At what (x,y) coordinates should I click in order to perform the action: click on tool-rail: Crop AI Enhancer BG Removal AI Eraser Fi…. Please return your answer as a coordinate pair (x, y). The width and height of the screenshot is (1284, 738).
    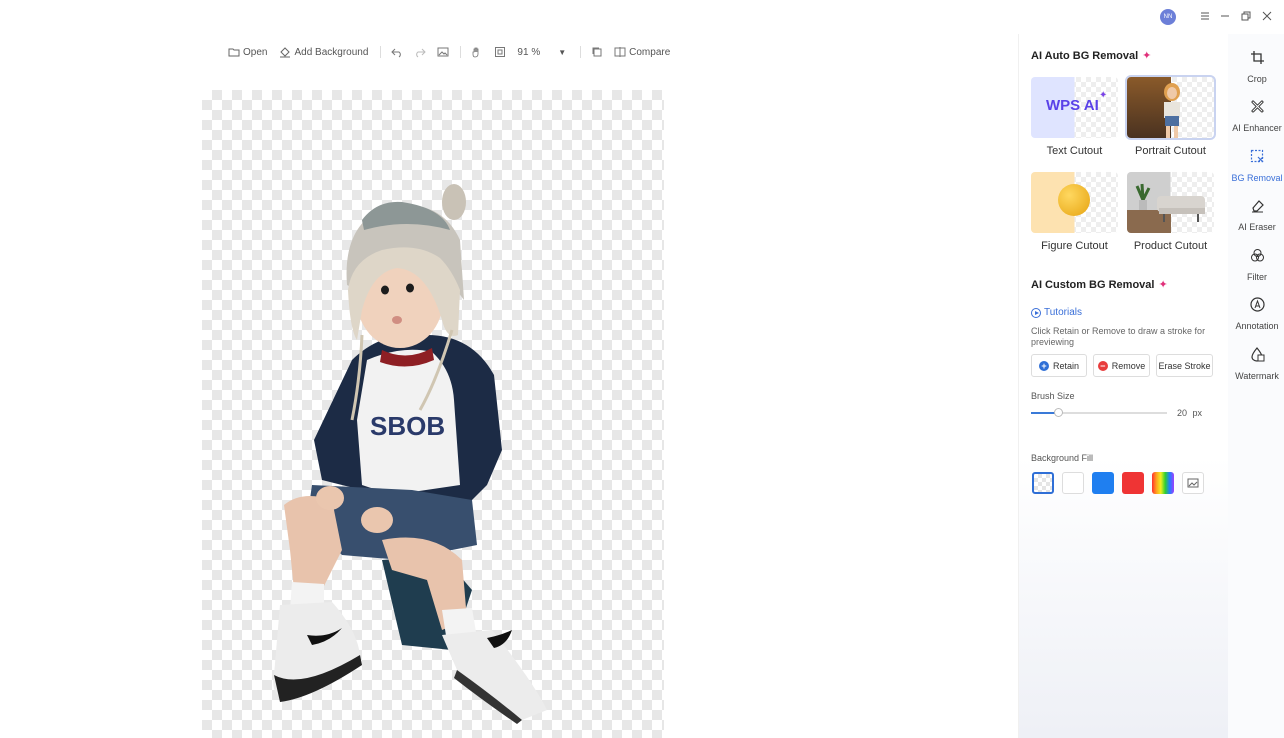
    Looking at the image, I should click on (1256, 386).